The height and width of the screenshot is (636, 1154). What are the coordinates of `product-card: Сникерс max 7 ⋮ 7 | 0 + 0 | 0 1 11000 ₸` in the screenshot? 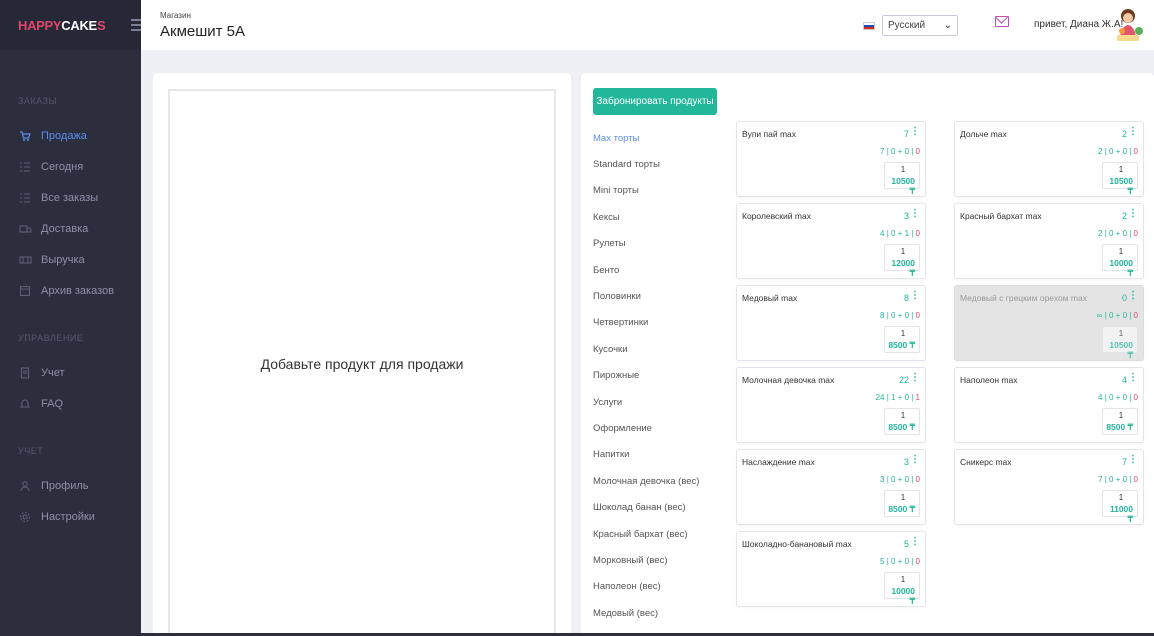 It's located at (1049, 487).